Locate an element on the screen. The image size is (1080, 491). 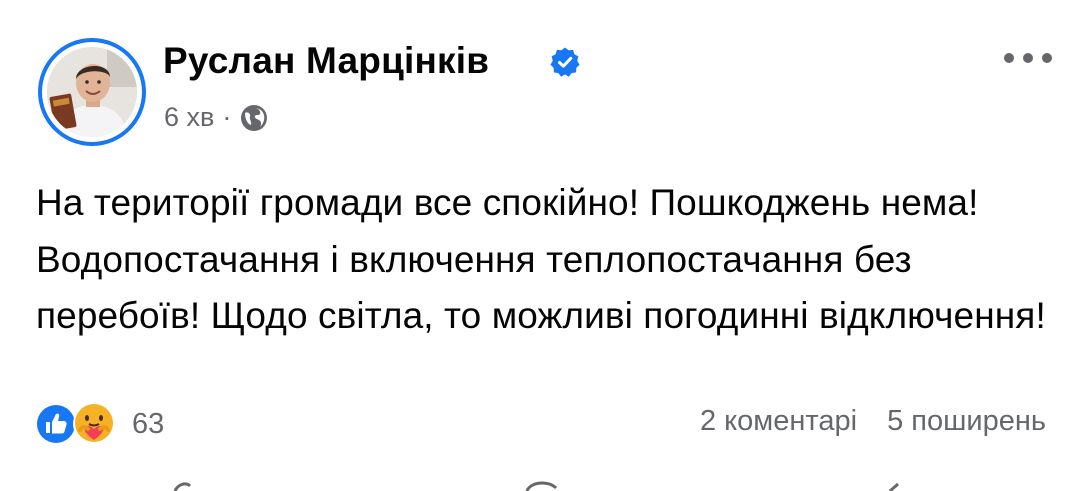
care-icon is located at coordinates (94, 424).